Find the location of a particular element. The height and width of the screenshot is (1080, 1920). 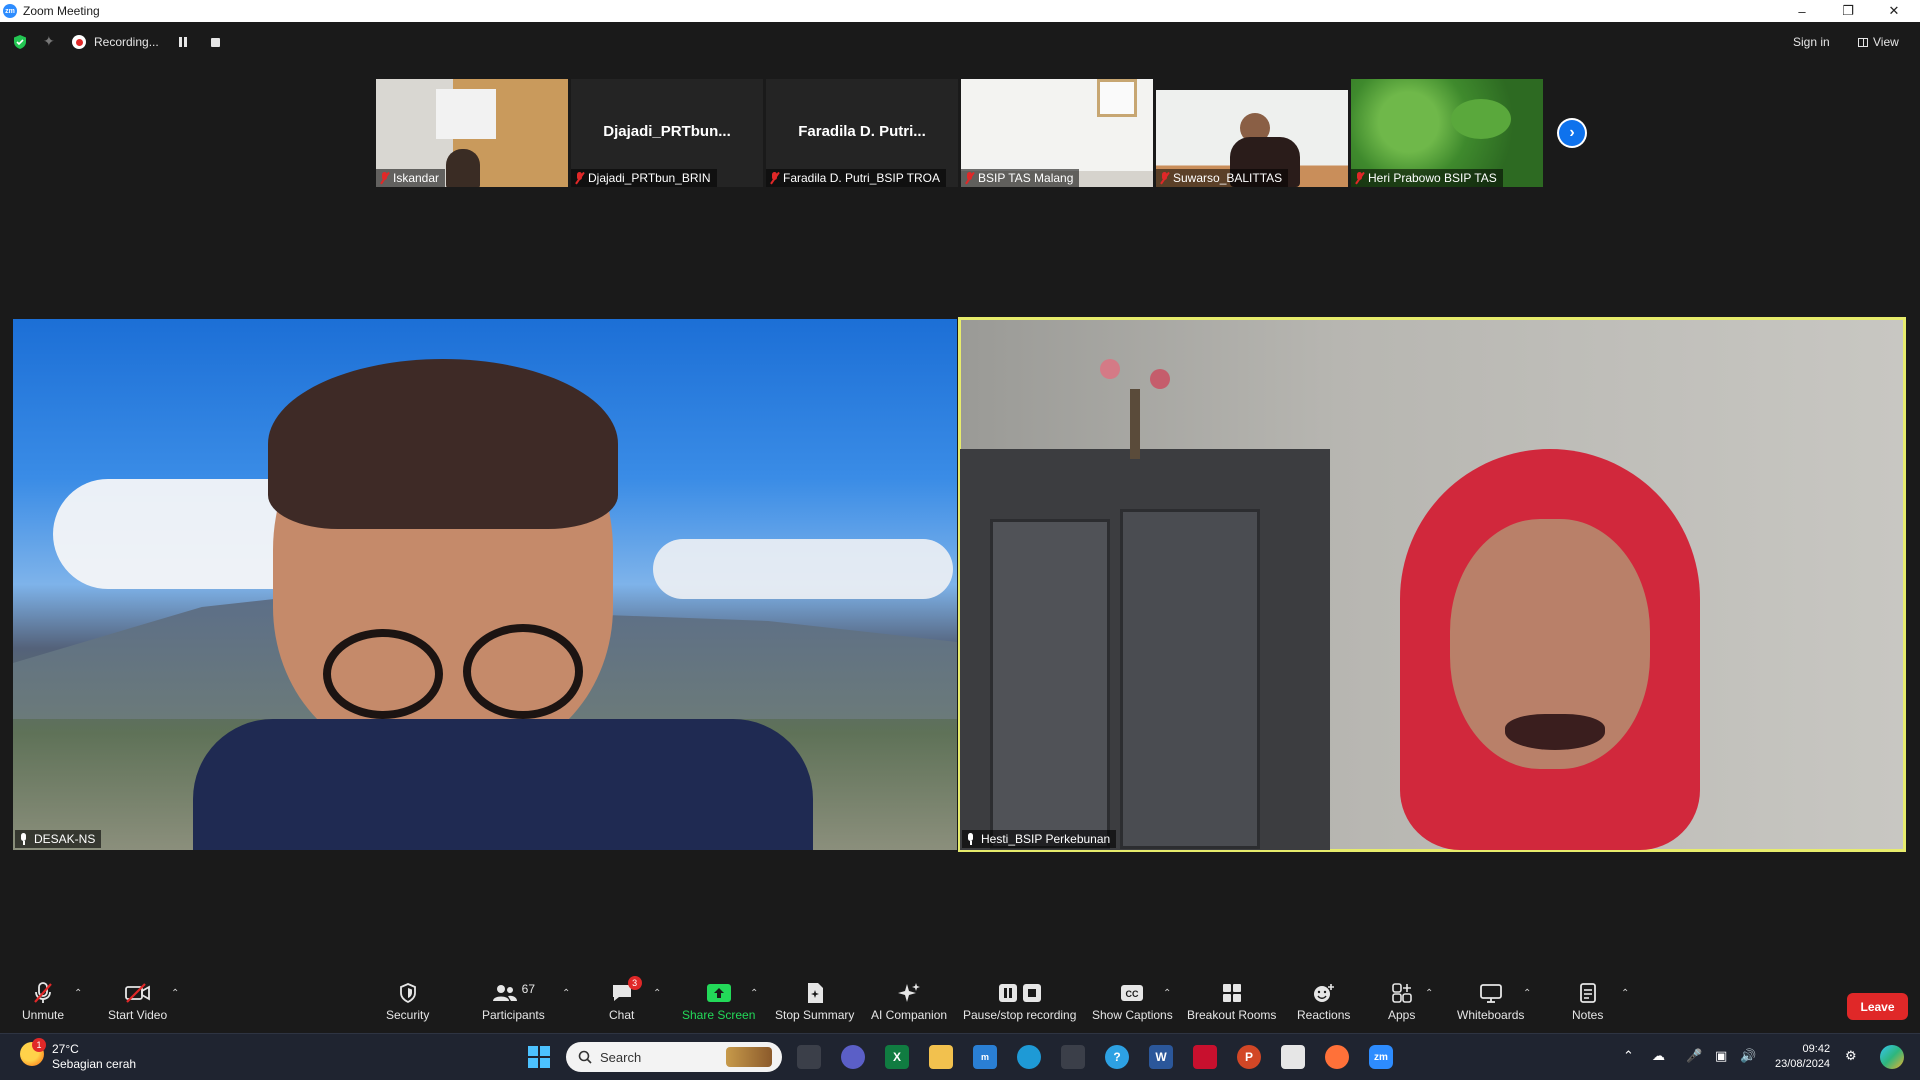

participants-options-caret-icon: ⌃ is located at coordinates (566, 993).